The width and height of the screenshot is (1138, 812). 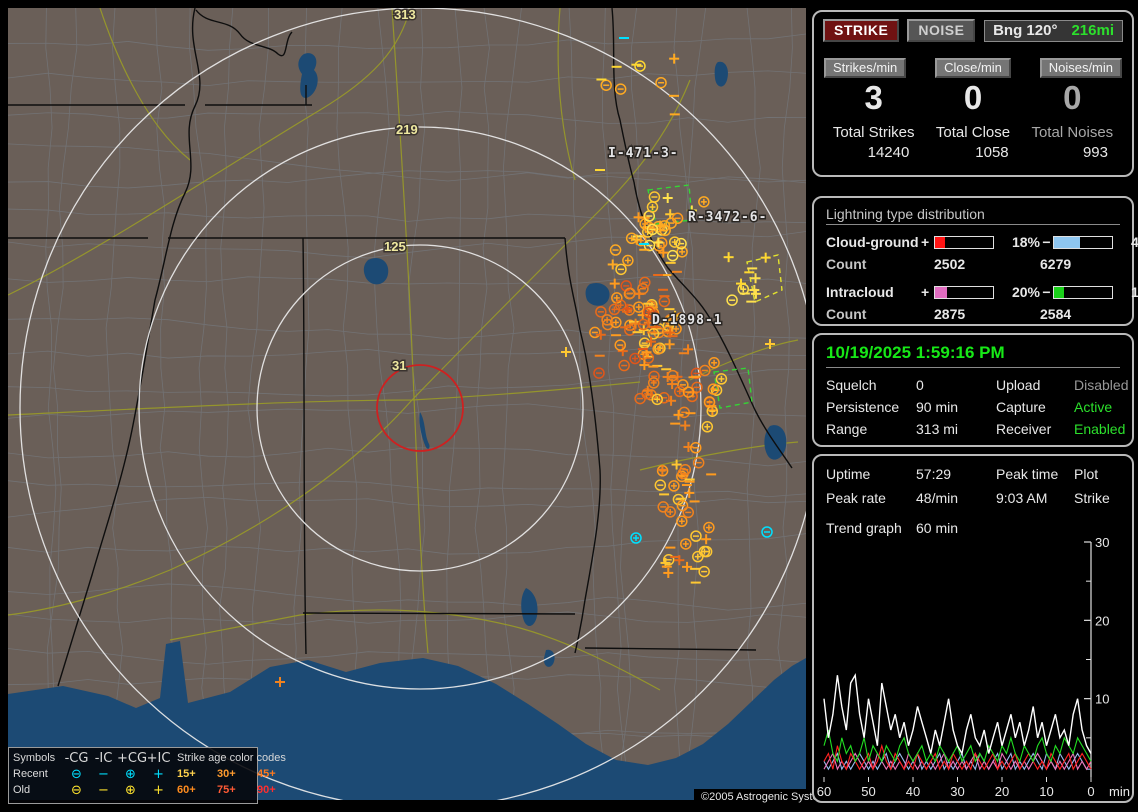 I want to click on range-value: 313 mi, so click(x=937, y=429).